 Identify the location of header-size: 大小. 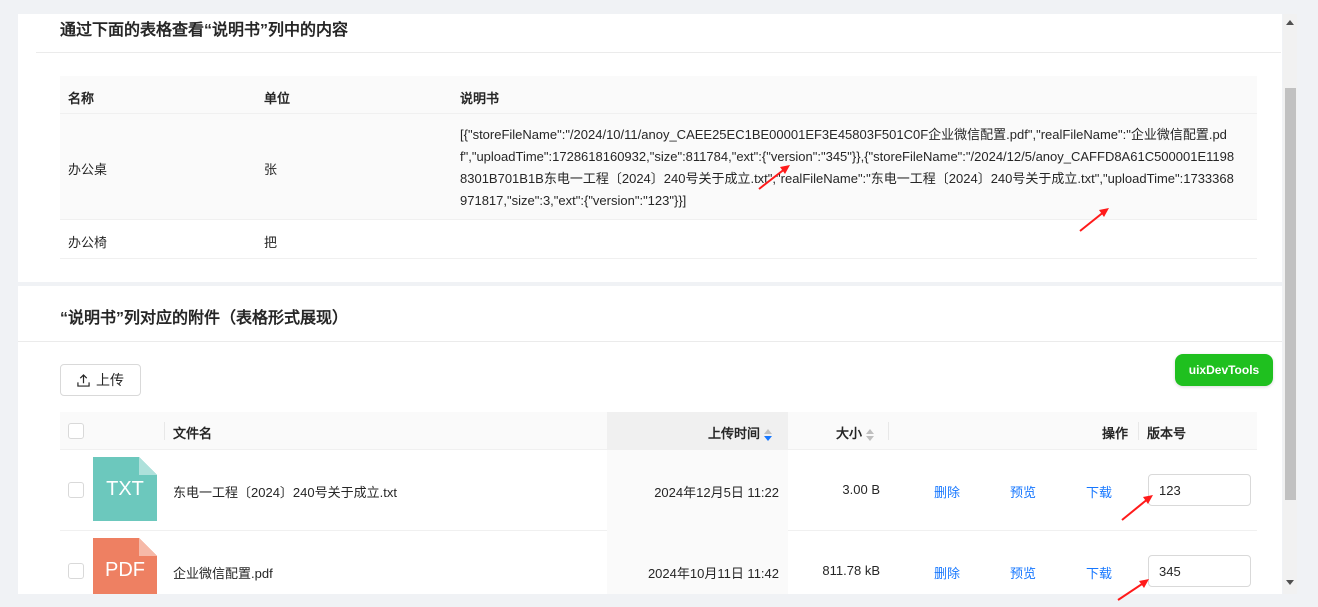
(855, 432).